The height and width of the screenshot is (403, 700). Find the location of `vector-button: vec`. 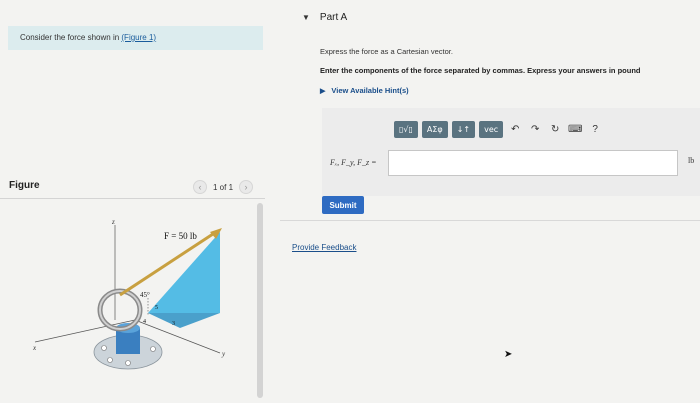

vector-button: vec is located at coordinates (491, 129).